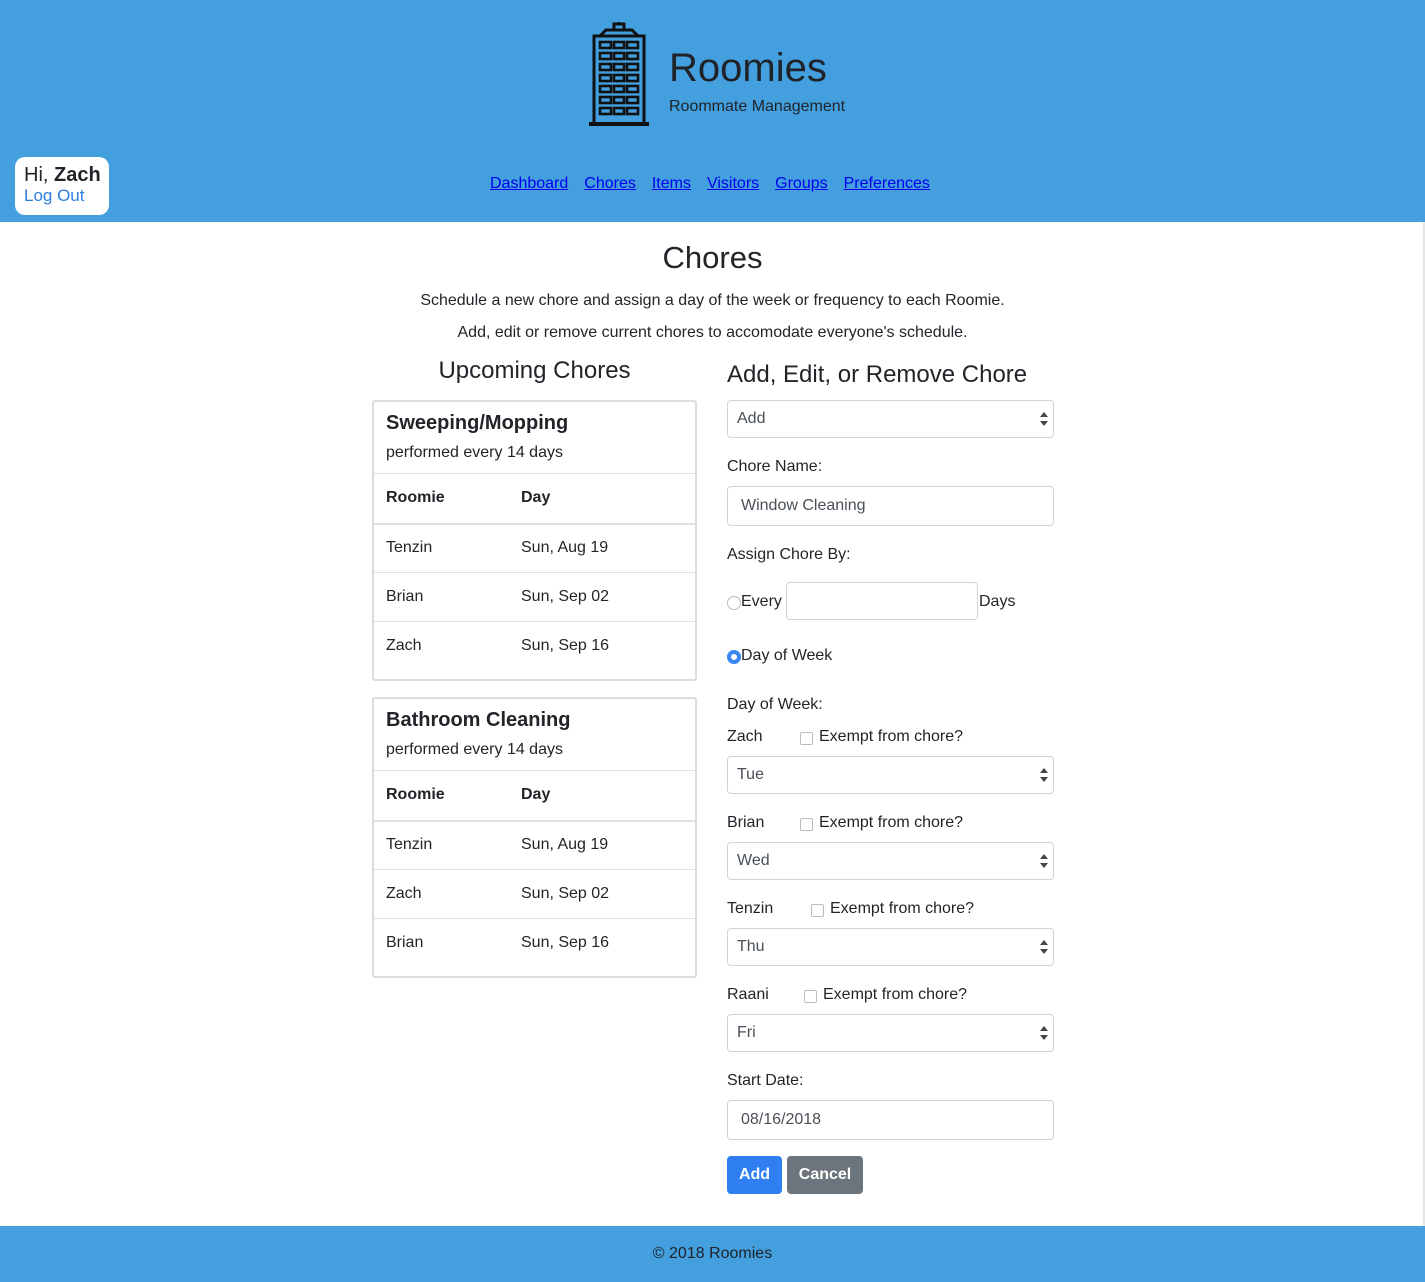 The height and width of the screenshot is (1282, 1425). Describe the element at coordinates (753, 860) in the screenshot. I see `day-select-value: Wed` at that location.